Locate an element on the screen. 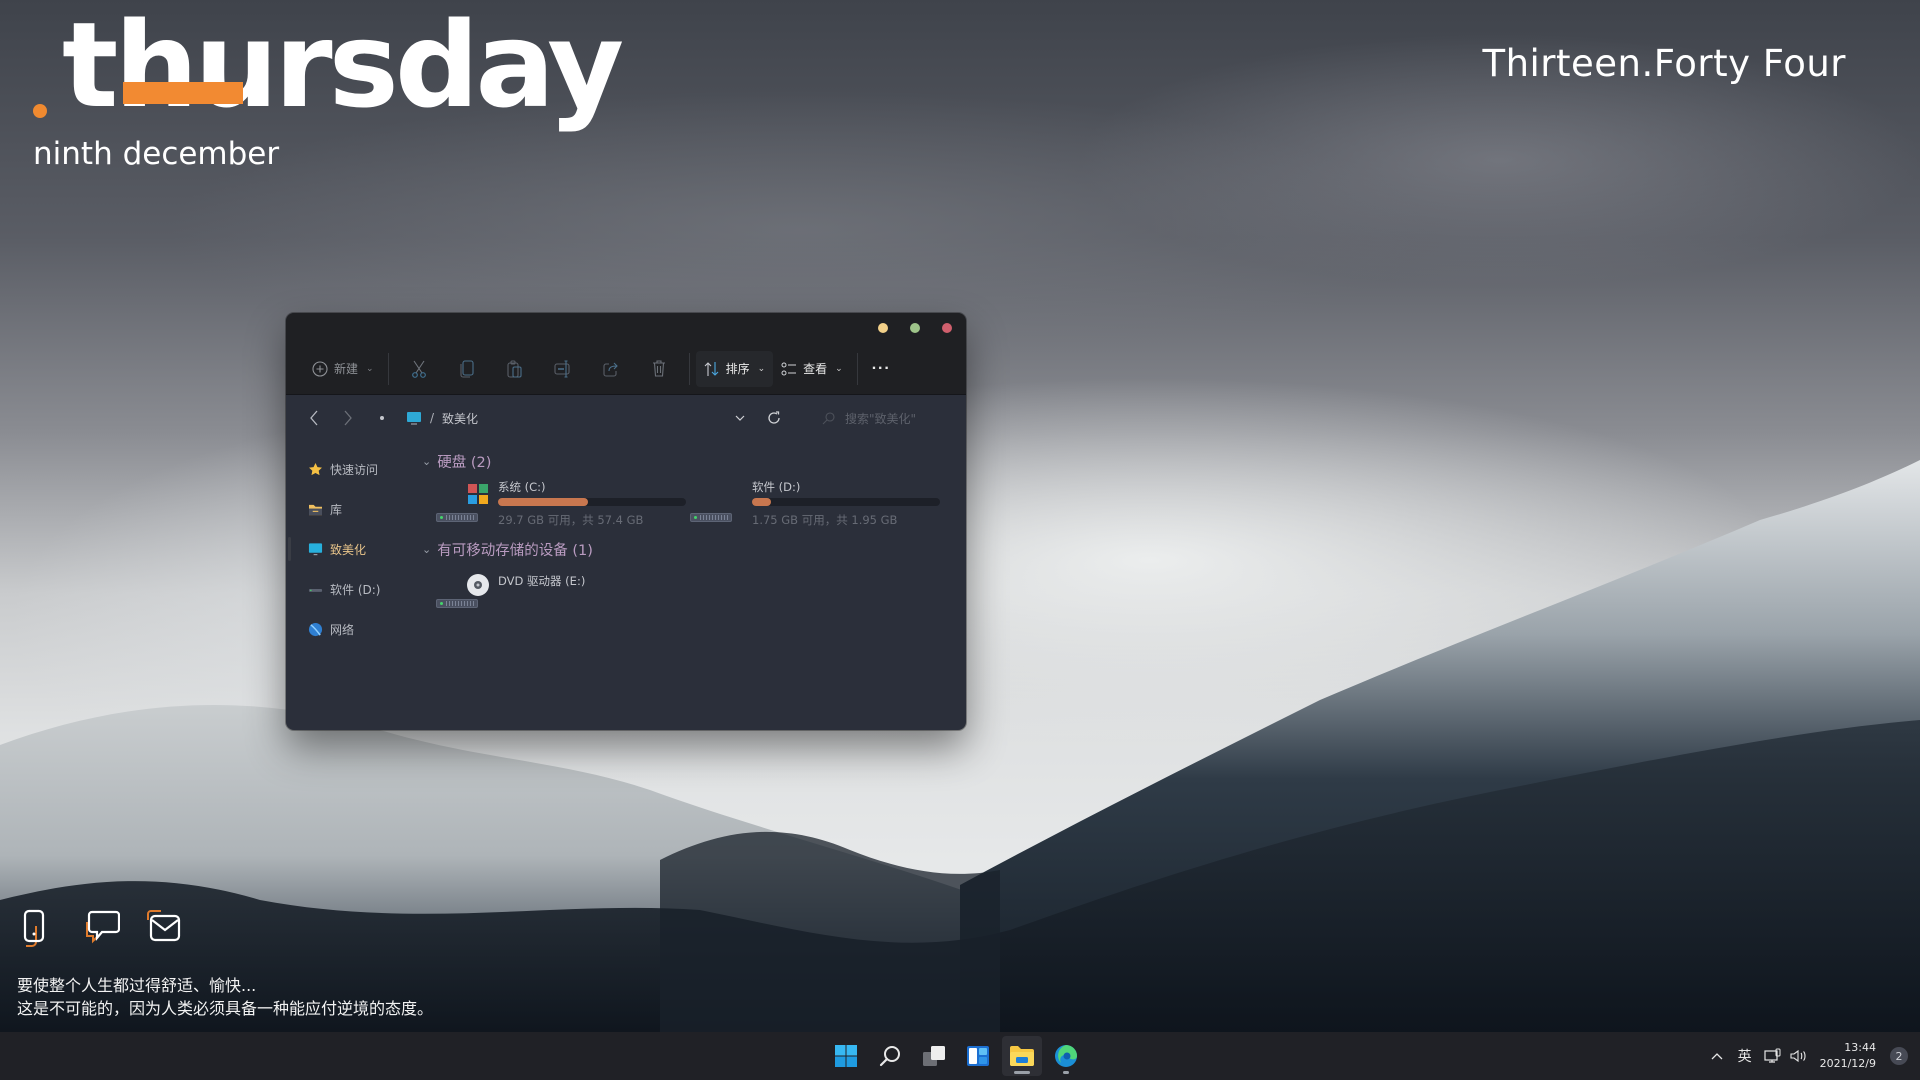 Image resolution: width=1920 pixels, height=1080 pixels. drive-item-dvd: DVD 驱动器 (E:) is located at coordinates (565, 597).